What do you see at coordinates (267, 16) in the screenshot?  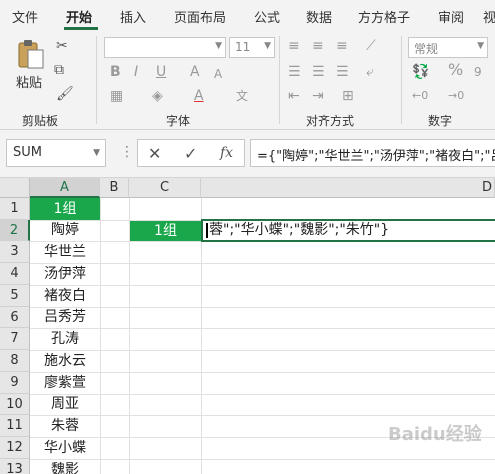 I see `tab-formulas: 公式` at bounding box center [267, 16].